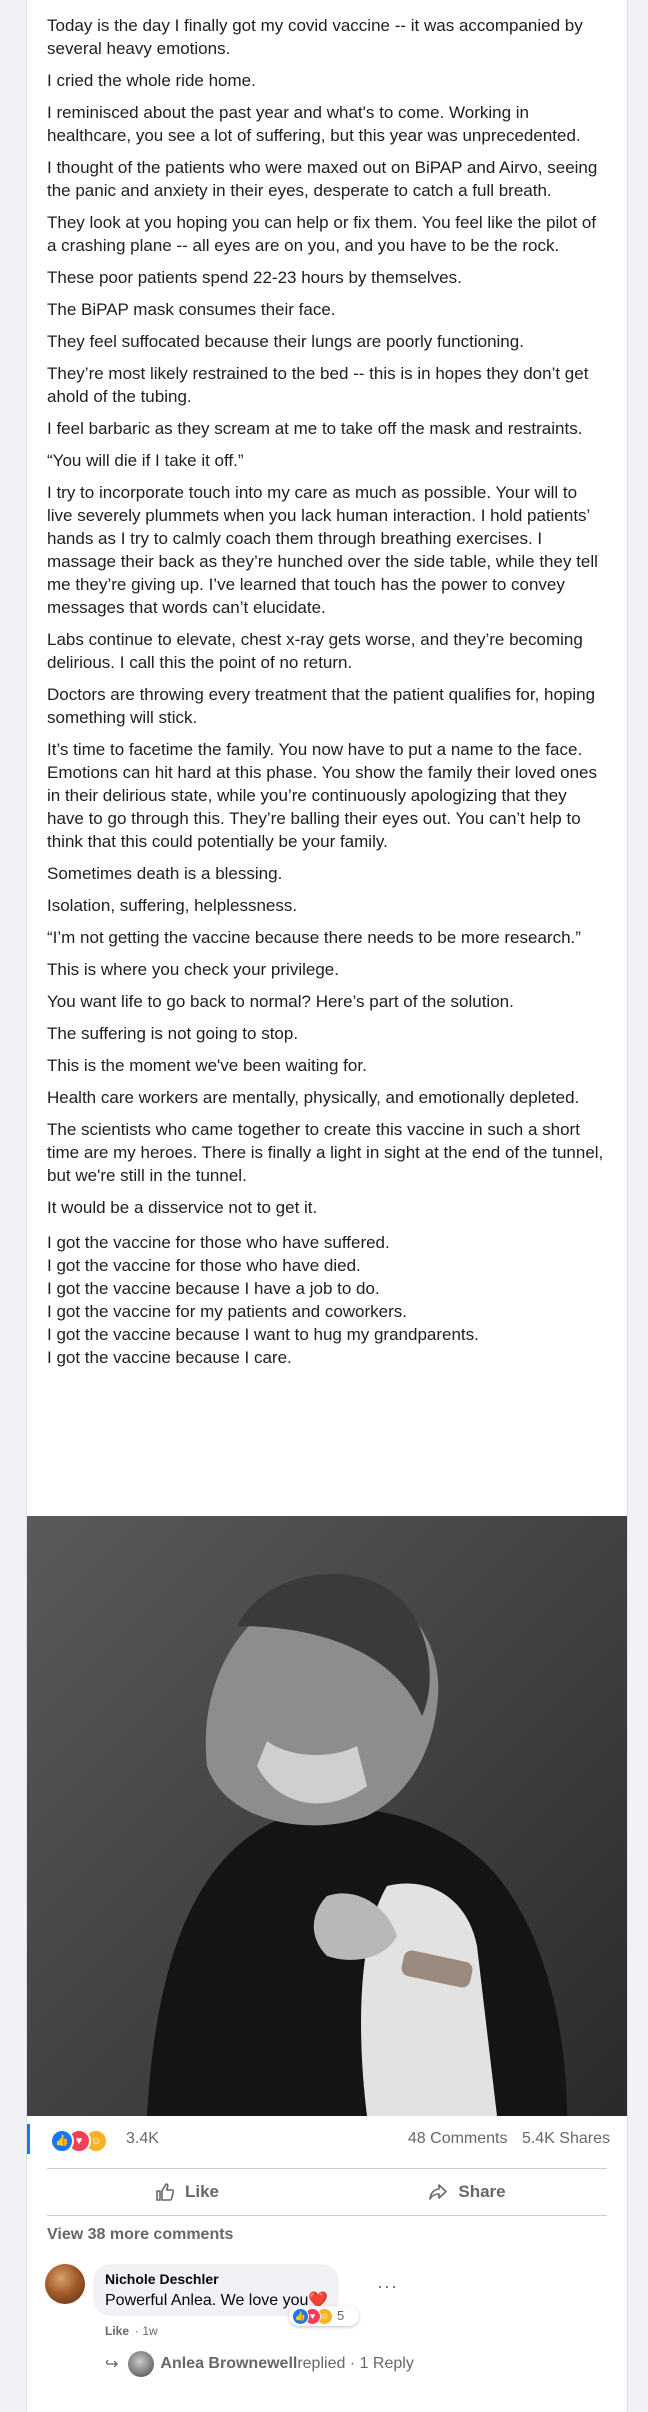  What do you see at coordinates (145, 460) in the screenshot?
I see `post-paragraph: “You will die if I take it off.”` at bounding box center [145, 460].